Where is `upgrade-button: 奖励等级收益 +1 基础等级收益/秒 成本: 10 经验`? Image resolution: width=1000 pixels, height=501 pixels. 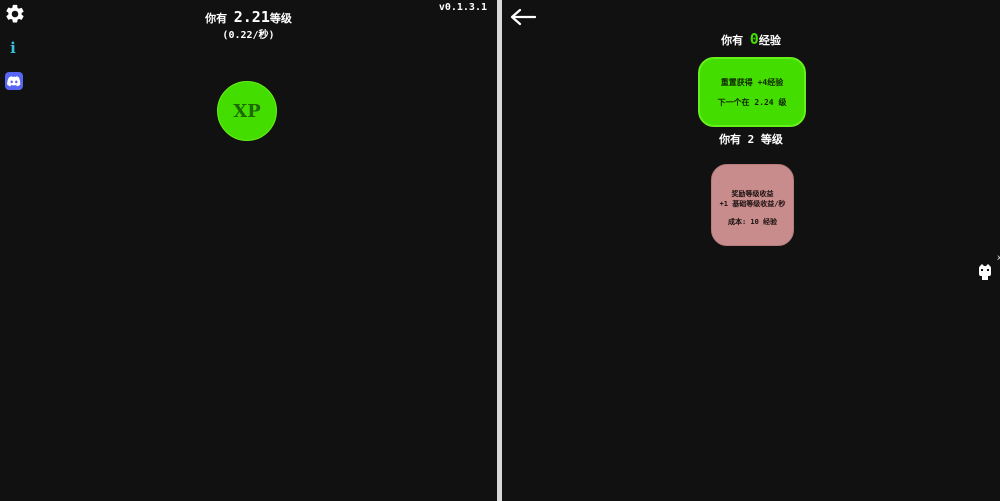
upgrade-button: 奖励等级收益 +1 基础等级收益/秒 成本: 10 经验 is located at coordinates (752, 205).